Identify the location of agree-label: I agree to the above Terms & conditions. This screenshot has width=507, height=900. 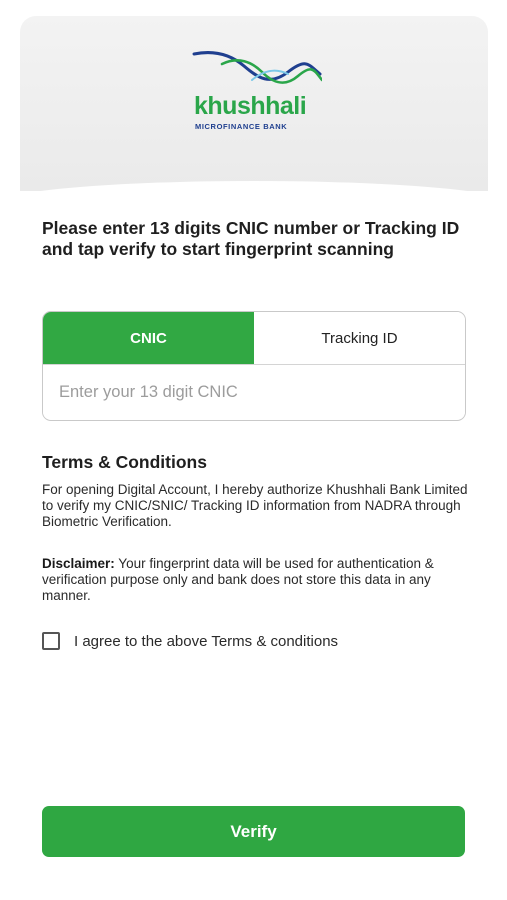
(206, 641).